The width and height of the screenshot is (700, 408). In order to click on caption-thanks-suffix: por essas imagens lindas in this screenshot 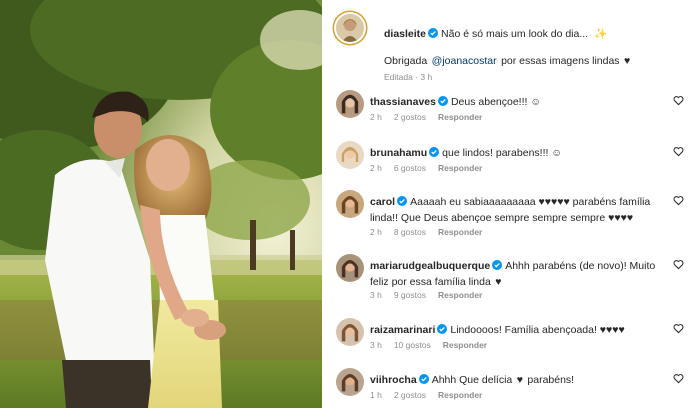, I will do `click(560, 61)`.